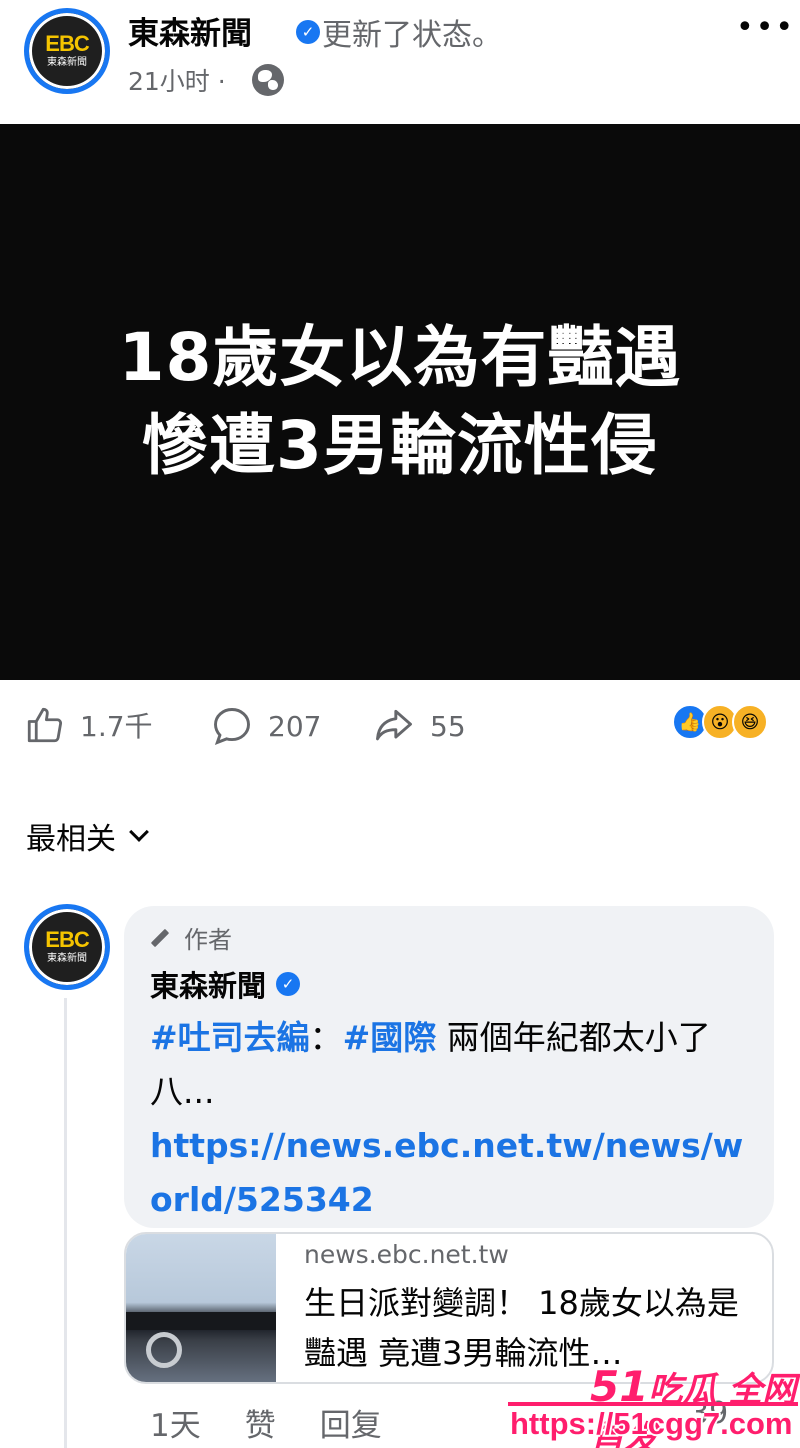  Describe the element at coordinates (175, 1422) in the screenshot. I see `comment-time: 1天` at that location.